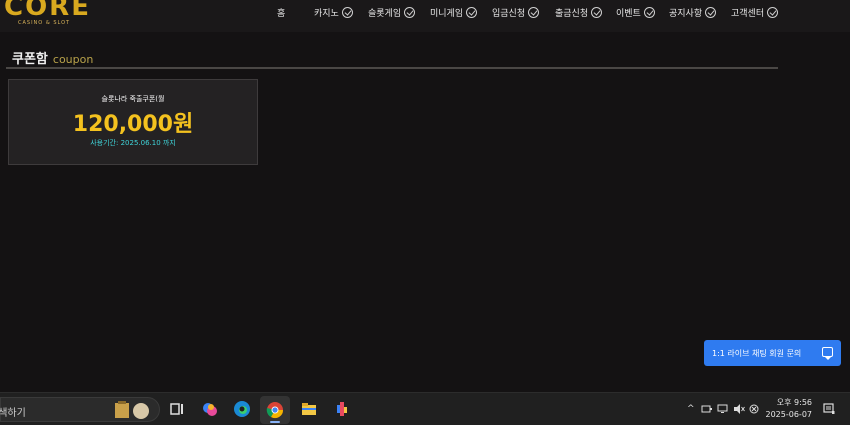 Image resolution: width=850 pixels, height=425 pixels. Describe the element at coordinates (80, 409) in the screenshot. I see `taskbar-search: 검색하기` at that location.